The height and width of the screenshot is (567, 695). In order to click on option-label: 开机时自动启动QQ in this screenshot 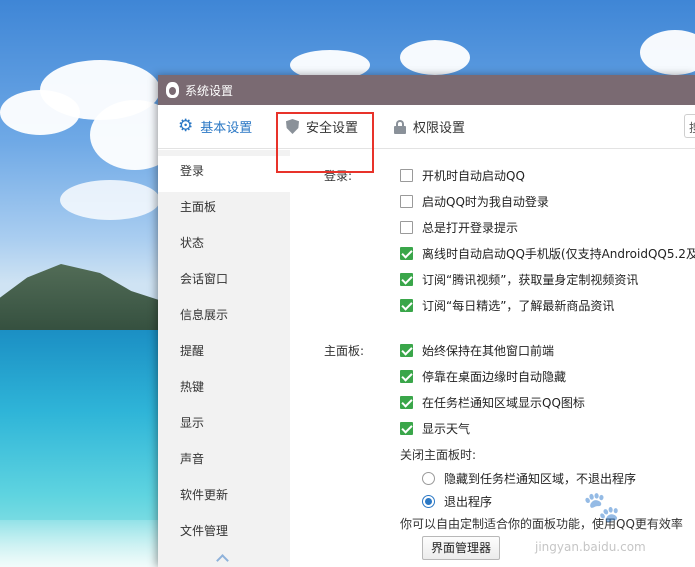, I will do `click(473, 175)`.